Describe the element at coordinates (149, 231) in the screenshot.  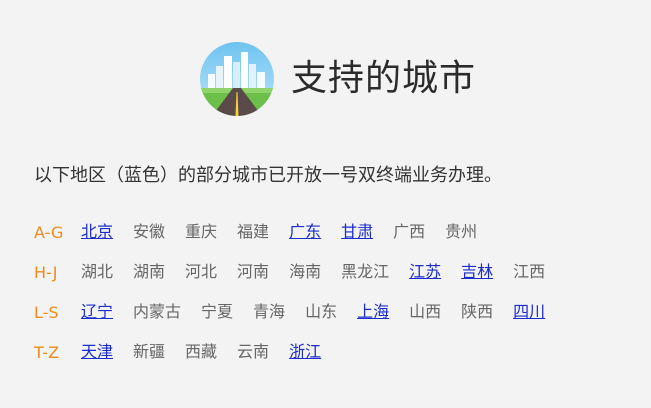
I see `city-label: 安徽` at that location.